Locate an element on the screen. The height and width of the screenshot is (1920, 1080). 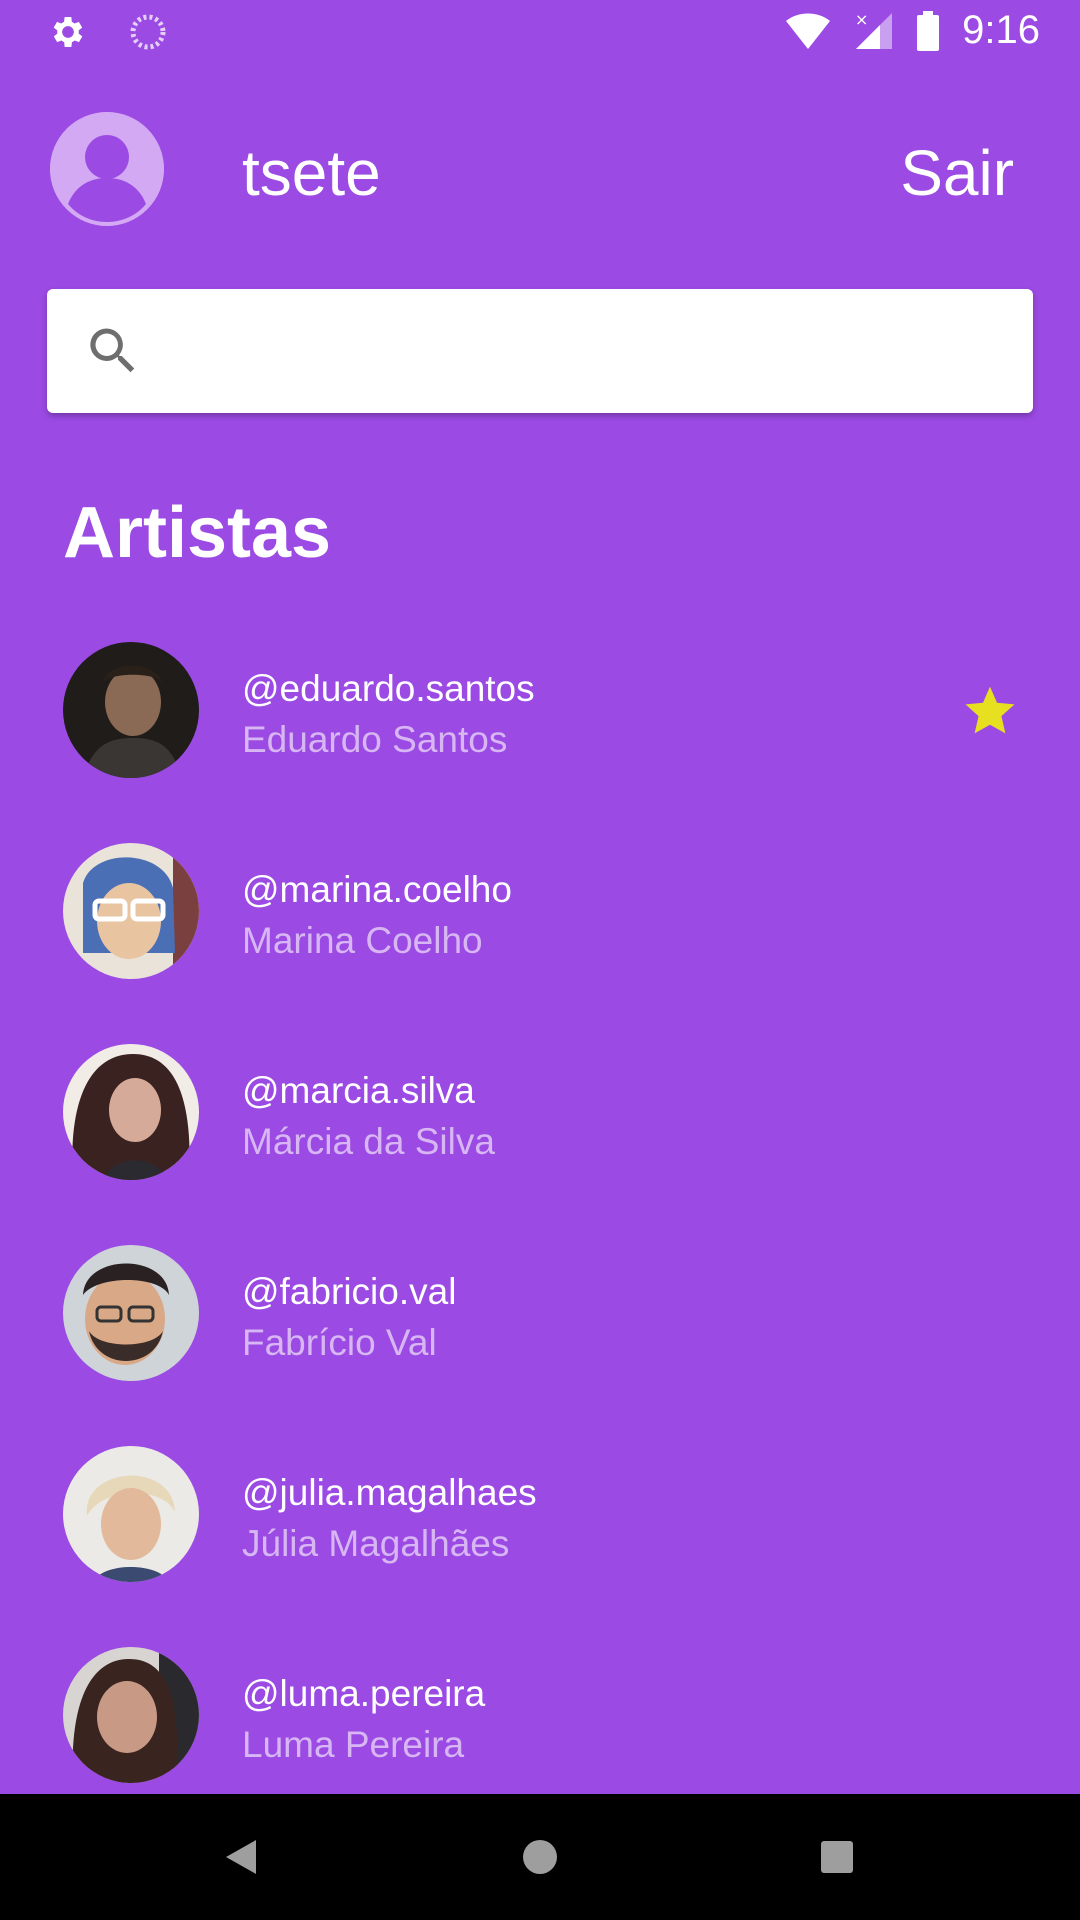
sync-spinner-icon is located at coordinates (148, 32).